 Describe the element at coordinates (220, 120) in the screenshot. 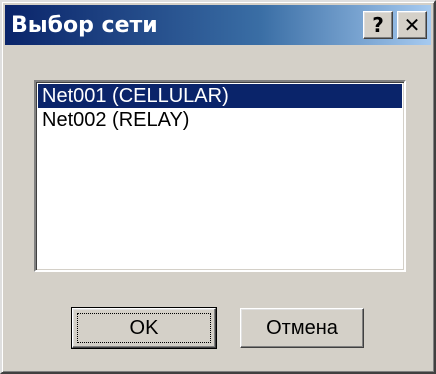

I see `list-item-net002: Net002 (RELAY)` at that location.